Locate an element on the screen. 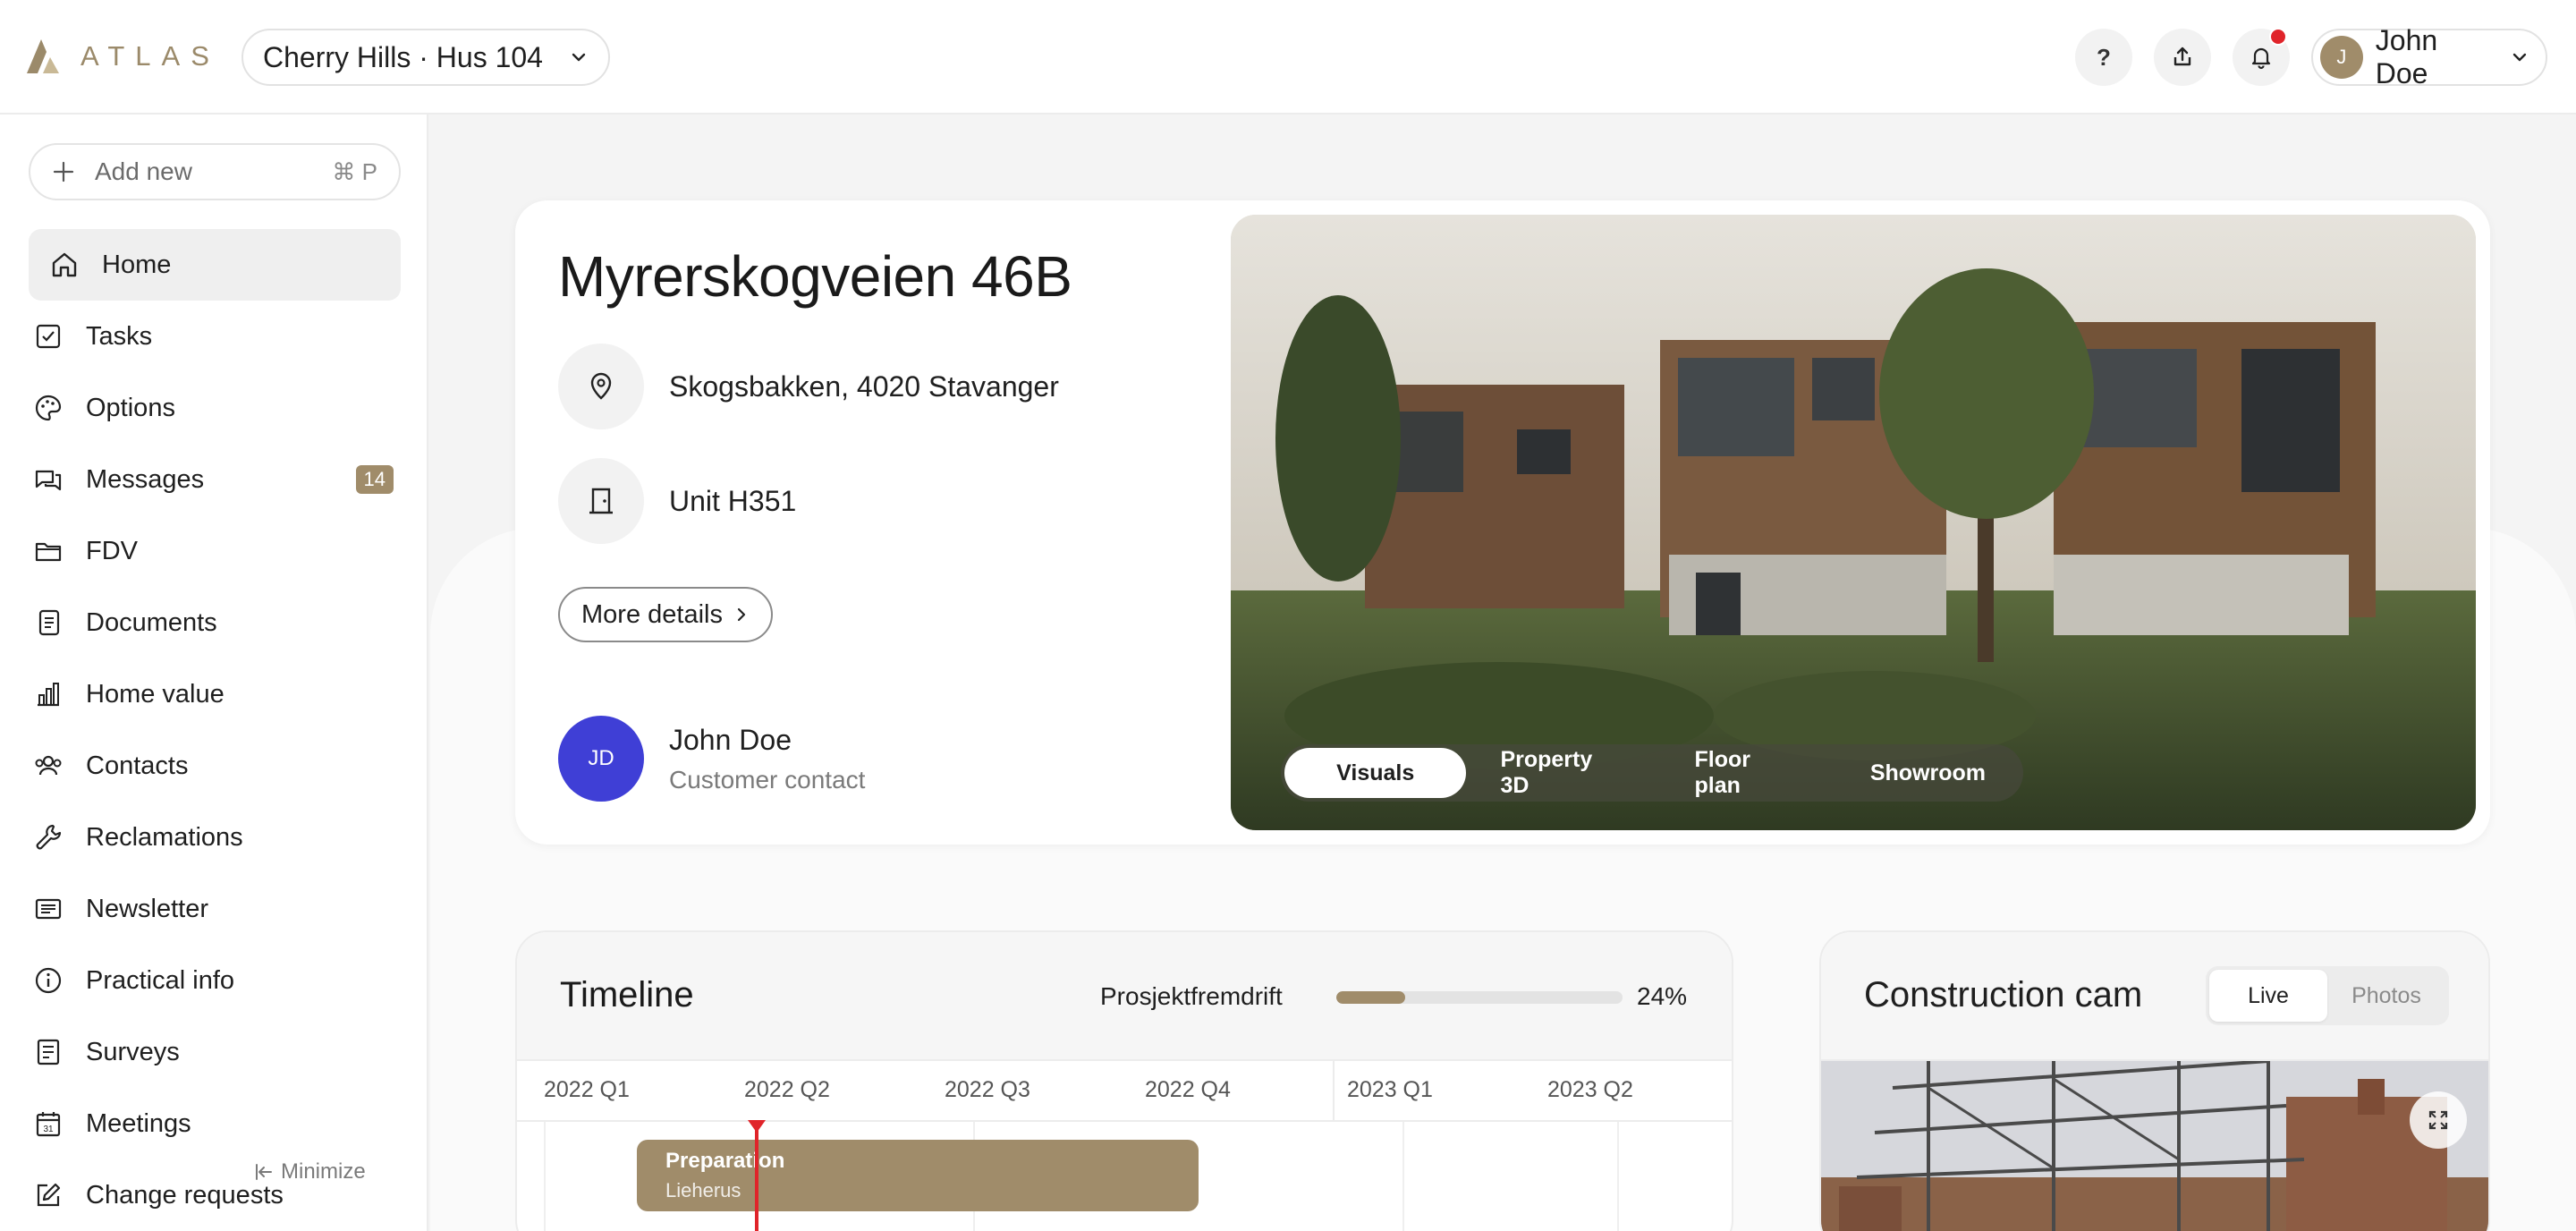  cam-feed is located at coordinates (2154, 1145).